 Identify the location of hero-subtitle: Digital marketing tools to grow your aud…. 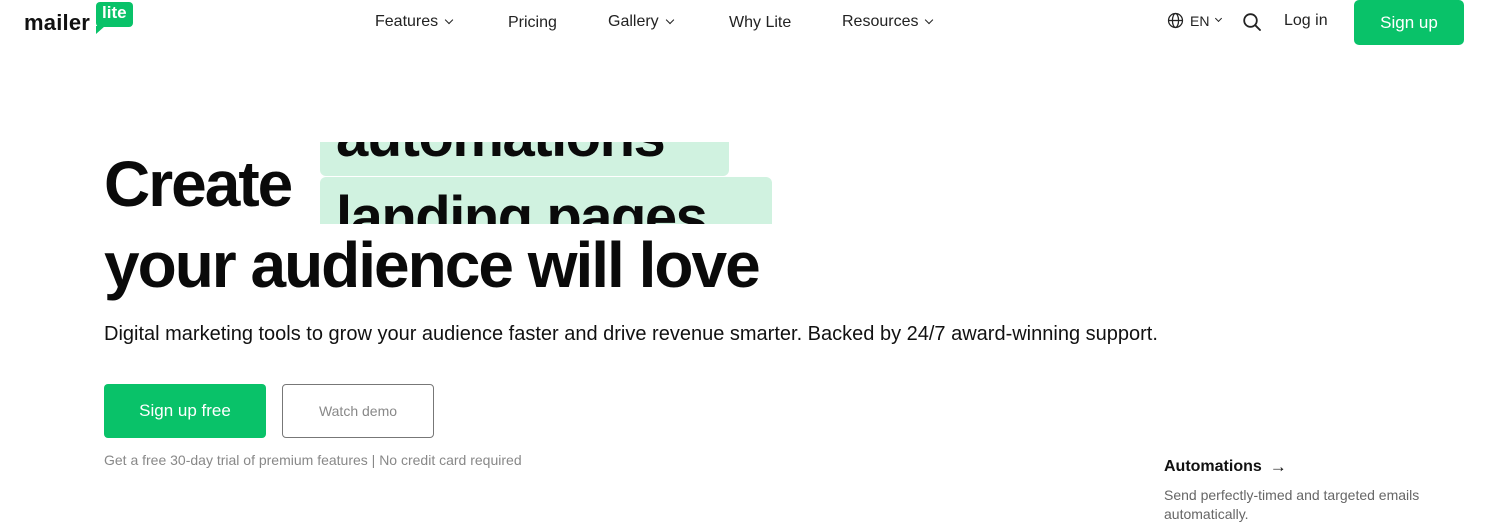
(631, 334).